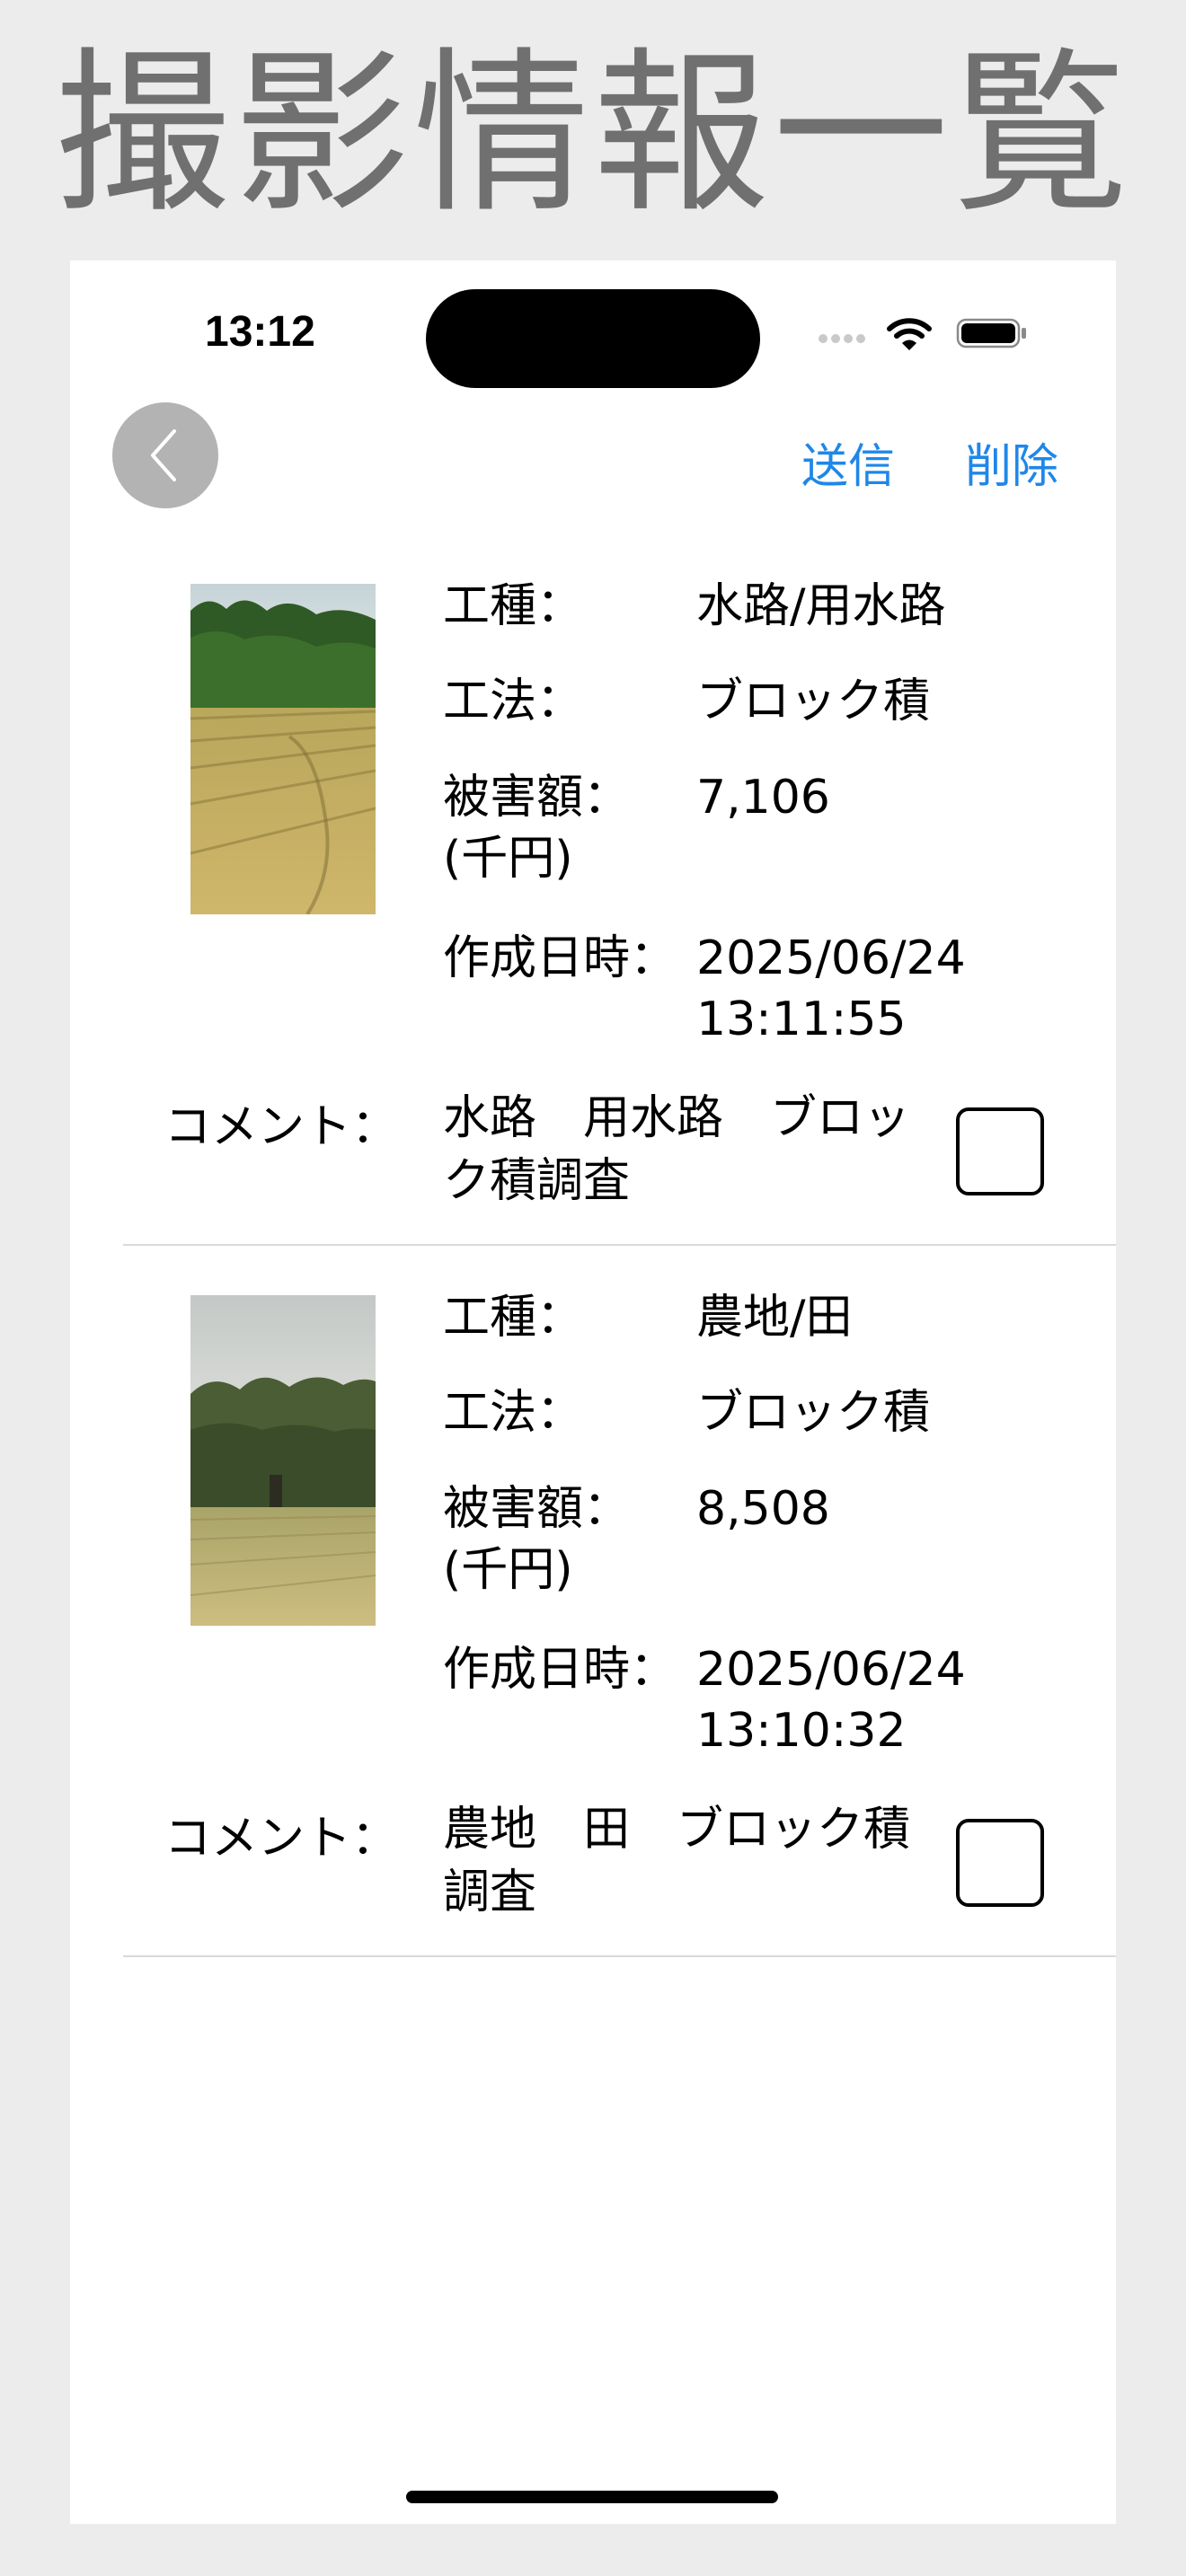 The image size is (1186, 2576). What do you see at coordinates (801, 1019) in the screenshot?
I see `created-time-value: 13:11:55` at bounding box center [801, 1019].